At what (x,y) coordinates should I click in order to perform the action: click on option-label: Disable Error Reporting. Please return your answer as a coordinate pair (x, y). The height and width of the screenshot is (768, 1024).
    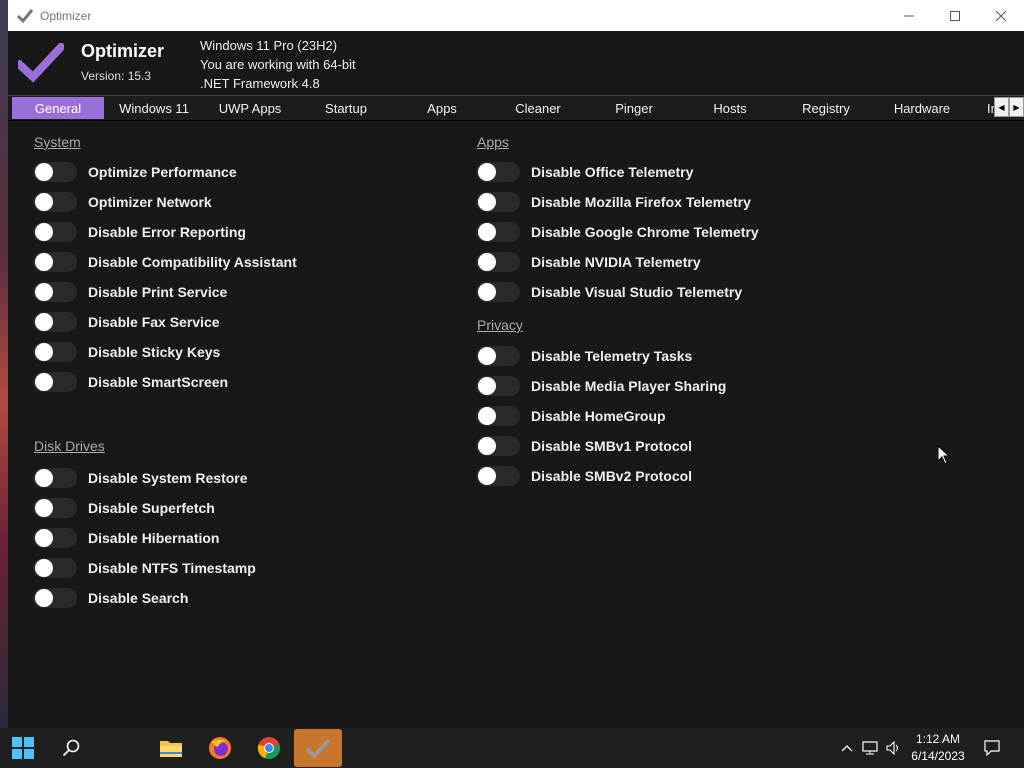
    Looking at the image, I should click on (167, 232).